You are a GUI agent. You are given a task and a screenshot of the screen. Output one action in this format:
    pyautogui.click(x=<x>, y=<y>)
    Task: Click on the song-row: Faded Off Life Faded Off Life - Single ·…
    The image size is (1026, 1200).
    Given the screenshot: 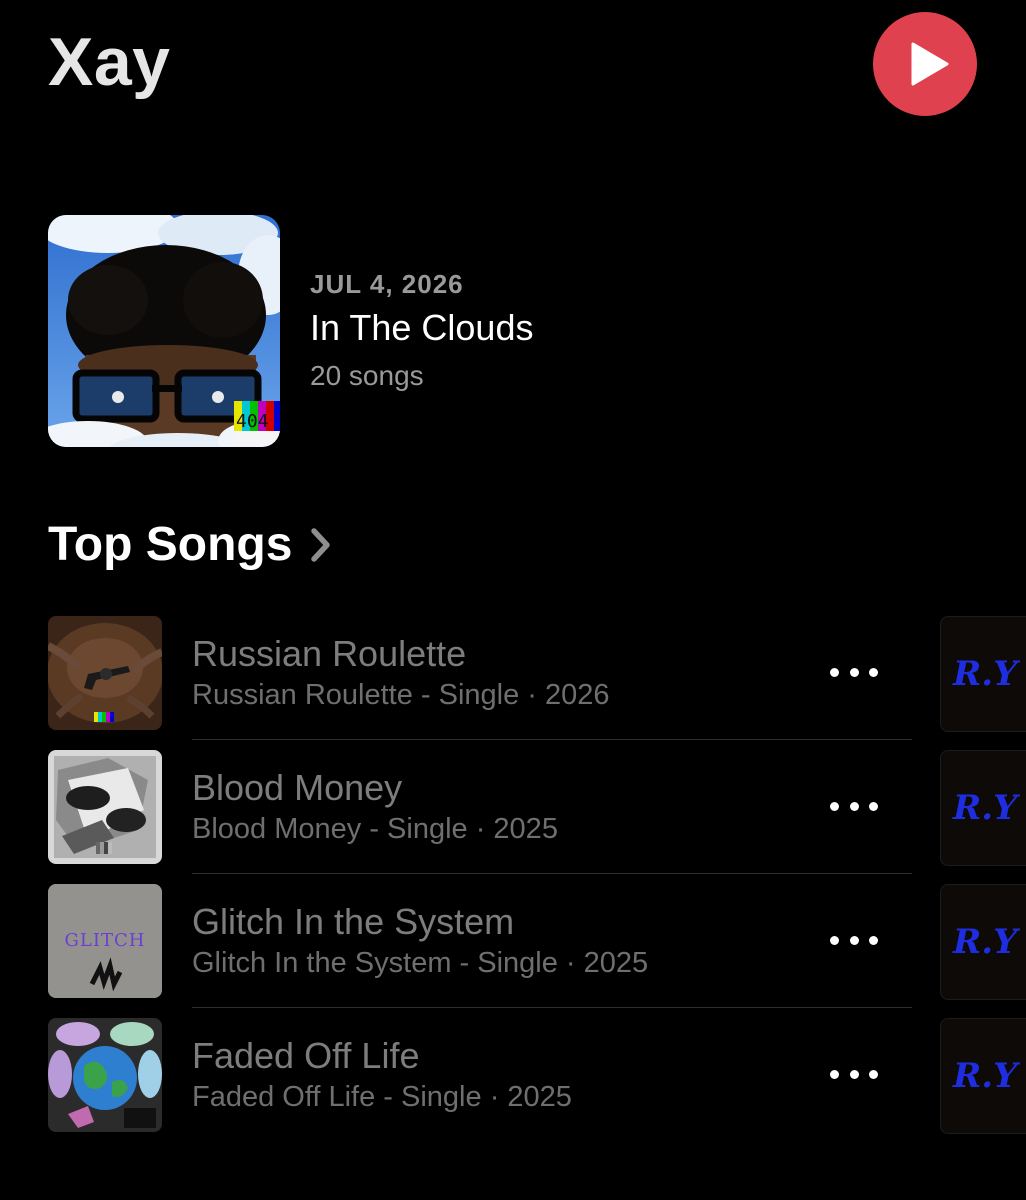 What is the action you would take?
    pyautogui.click(x=537, y=1085)
    